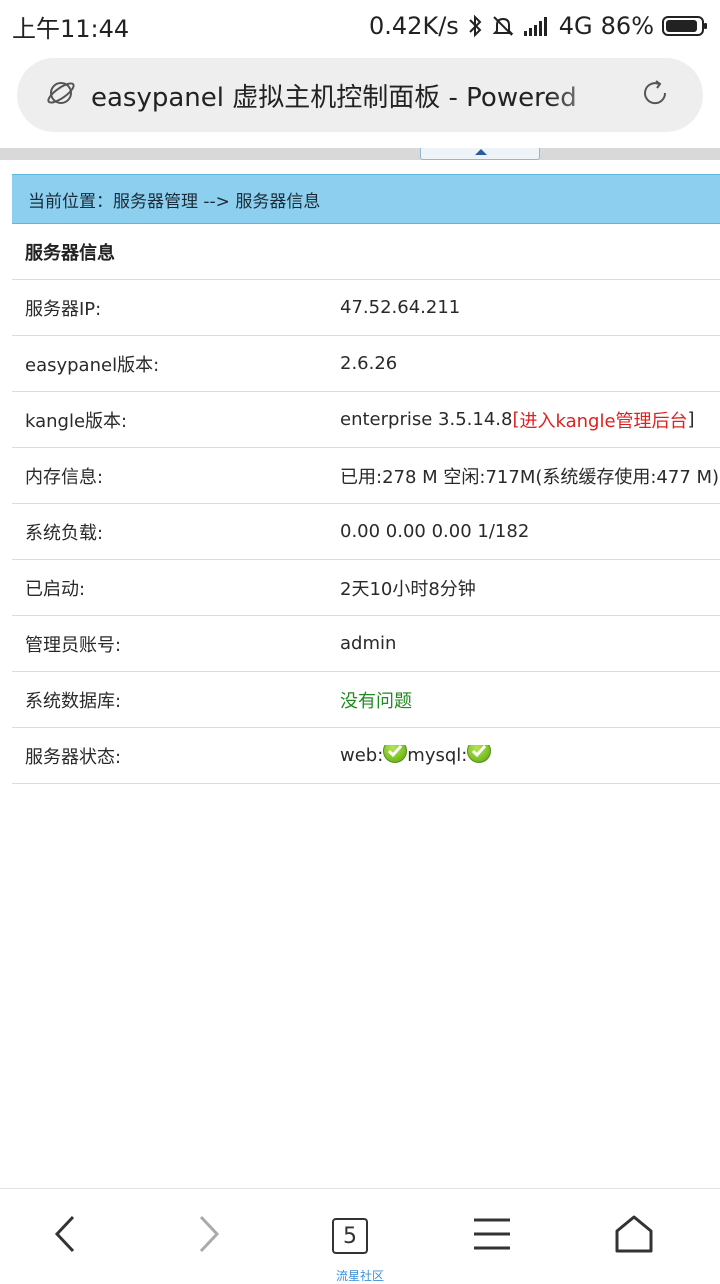 This screenshot has width=720, height=1284. What do you see at coordinates (64, 477) in the screenshot?
I see `row-label: 内存信息:` at bounding box center [64, 477].